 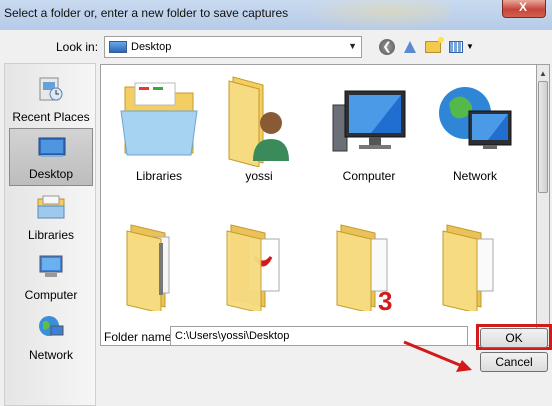 What do you see at coordinates (51, 89) in the screenshot?
I see `recent-places-icon` at bounding box center [51, 89].